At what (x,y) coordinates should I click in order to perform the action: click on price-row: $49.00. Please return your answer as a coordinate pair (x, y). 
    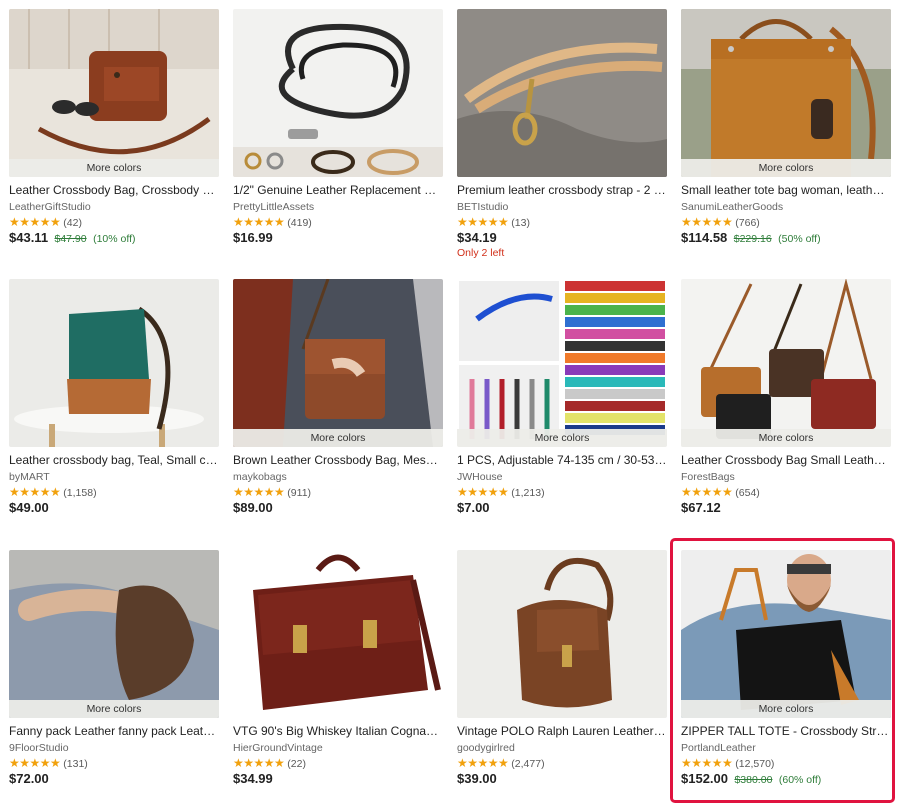
    Looking at the image, I should click on (114, 508).